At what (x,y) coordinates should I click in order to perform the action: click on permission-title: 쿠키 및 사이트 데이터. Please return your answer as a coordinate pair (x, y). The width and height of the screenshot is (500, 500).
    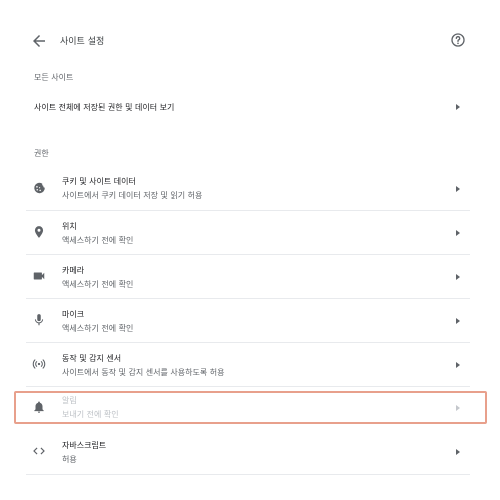
    Looking at the image, I should click on (99, 181).